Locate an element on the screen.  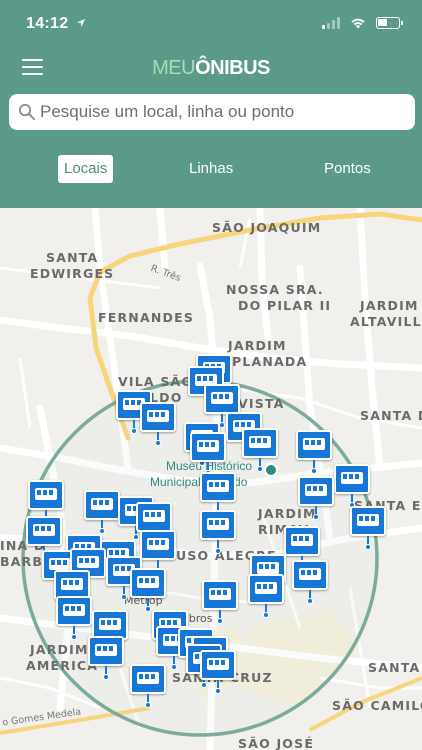
museum-icon is located at coordinates (271, 470).